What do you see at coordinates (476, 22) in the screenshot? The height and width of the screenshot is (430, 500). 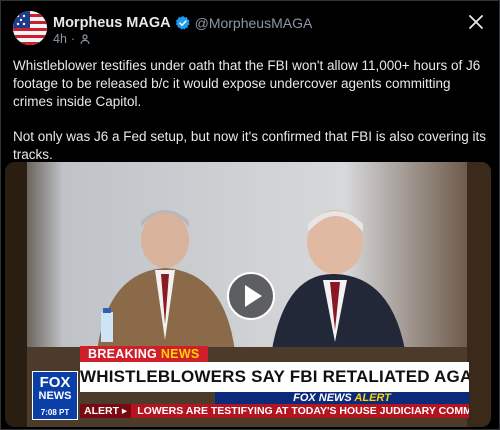 I see `close-icon` at bounding box center [476, 22].